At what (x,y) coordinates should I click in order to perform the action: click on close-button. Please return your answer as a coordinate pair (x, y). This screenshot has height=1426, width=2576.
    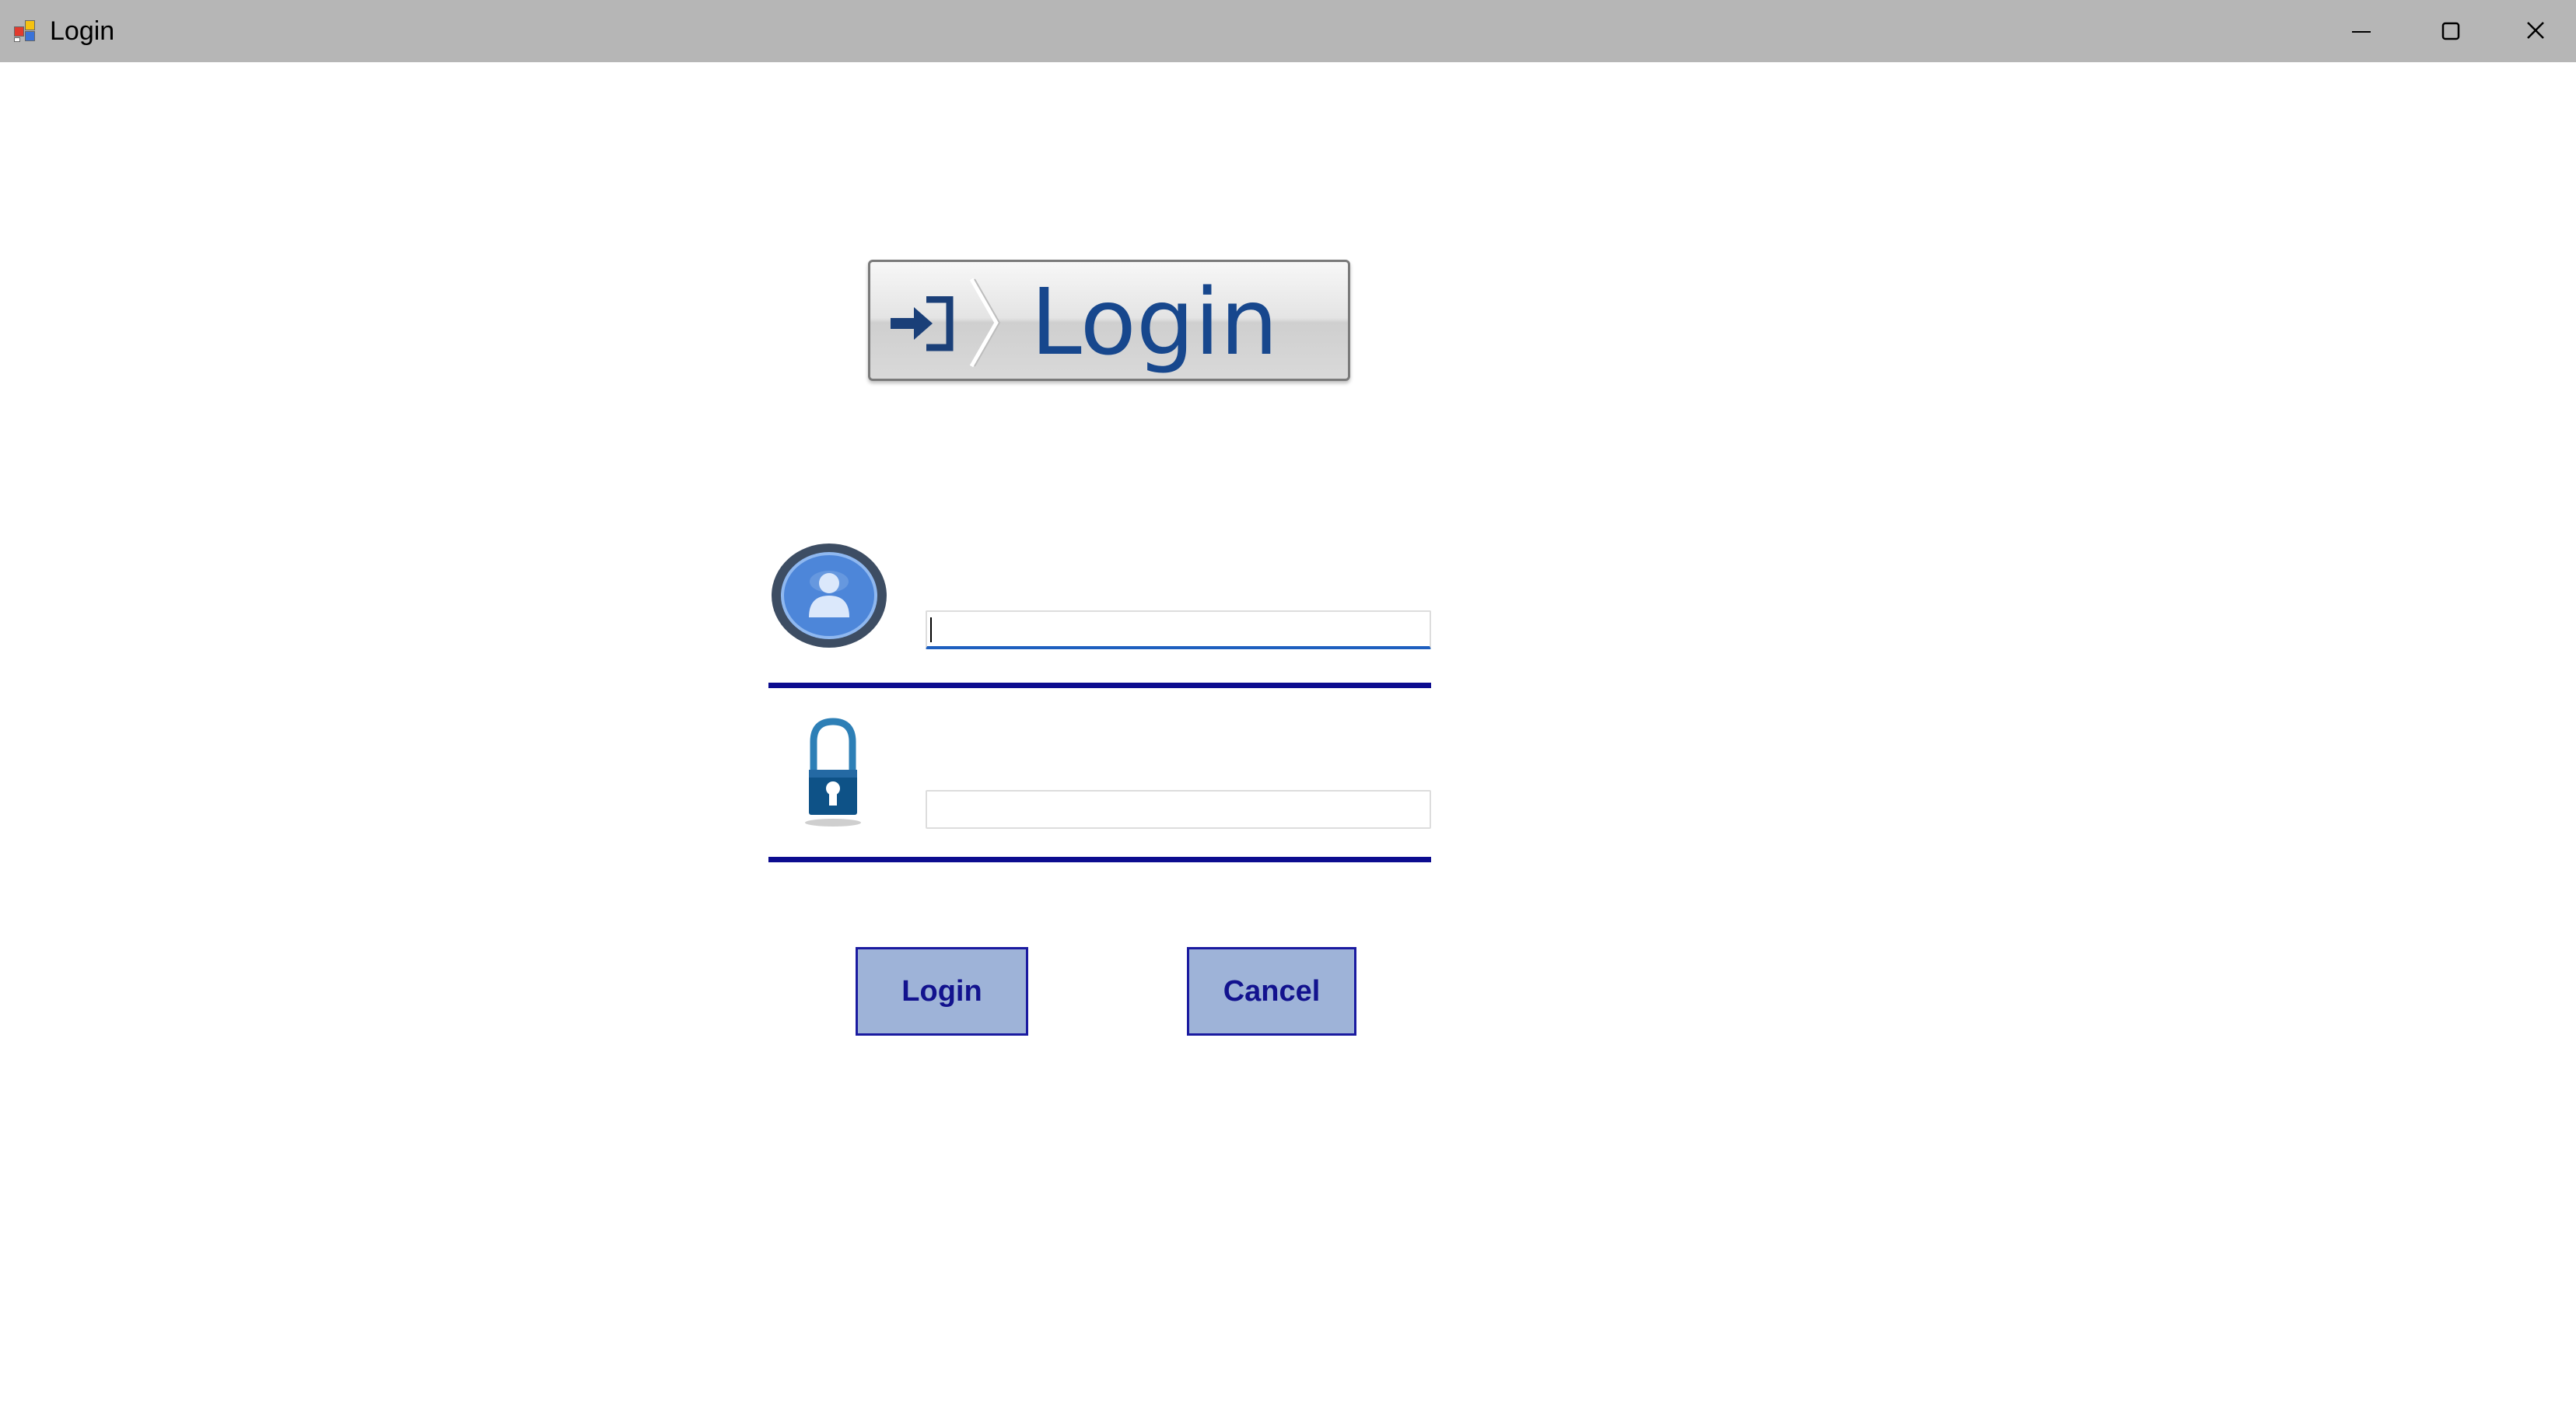
    Looking at the image, I should click on (2535, 31).